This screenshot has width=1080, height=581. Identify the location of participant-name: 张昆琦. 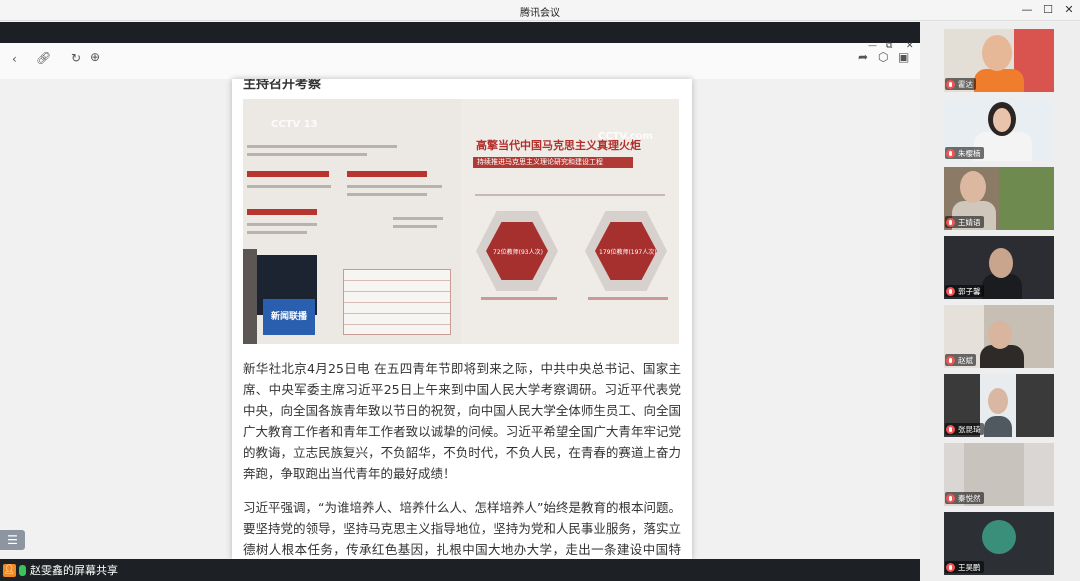
(969, 429).